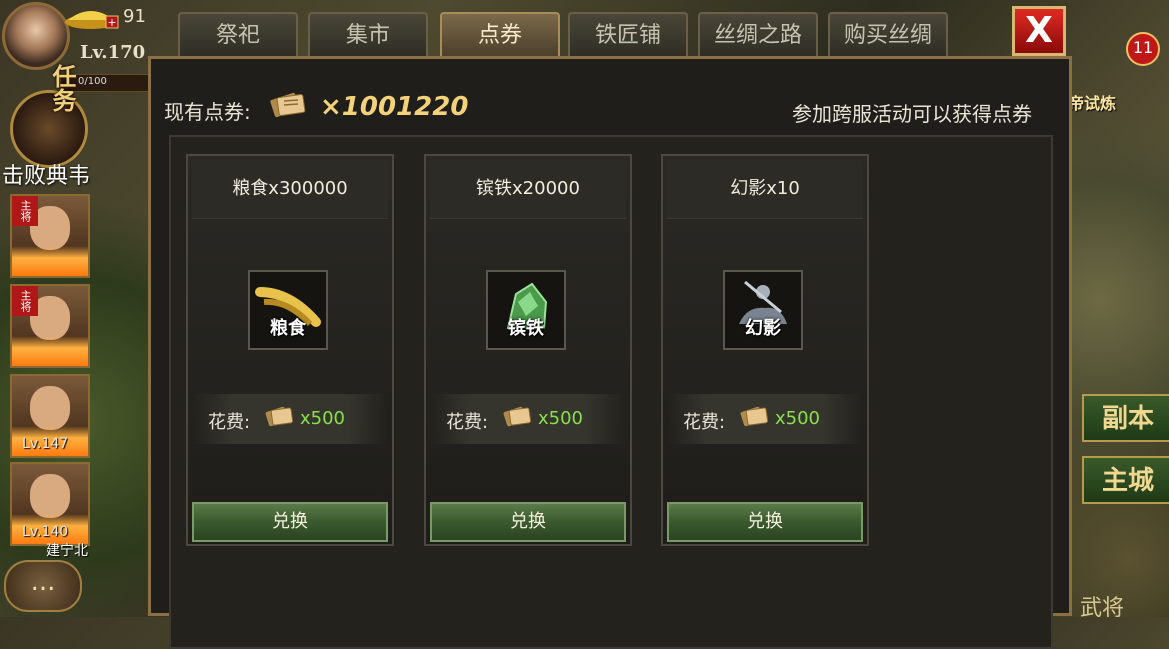 The image size is (1169, 649). Describe the element at coordinates (394, 107) in the screenshot. I see `points-value: ×1001220` at that location.